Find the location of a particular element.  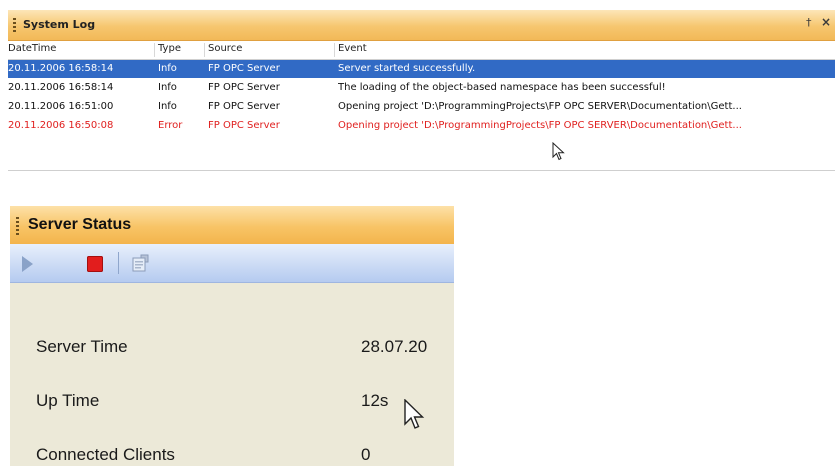

status-value: 12s is located at coordinates (375, 400).